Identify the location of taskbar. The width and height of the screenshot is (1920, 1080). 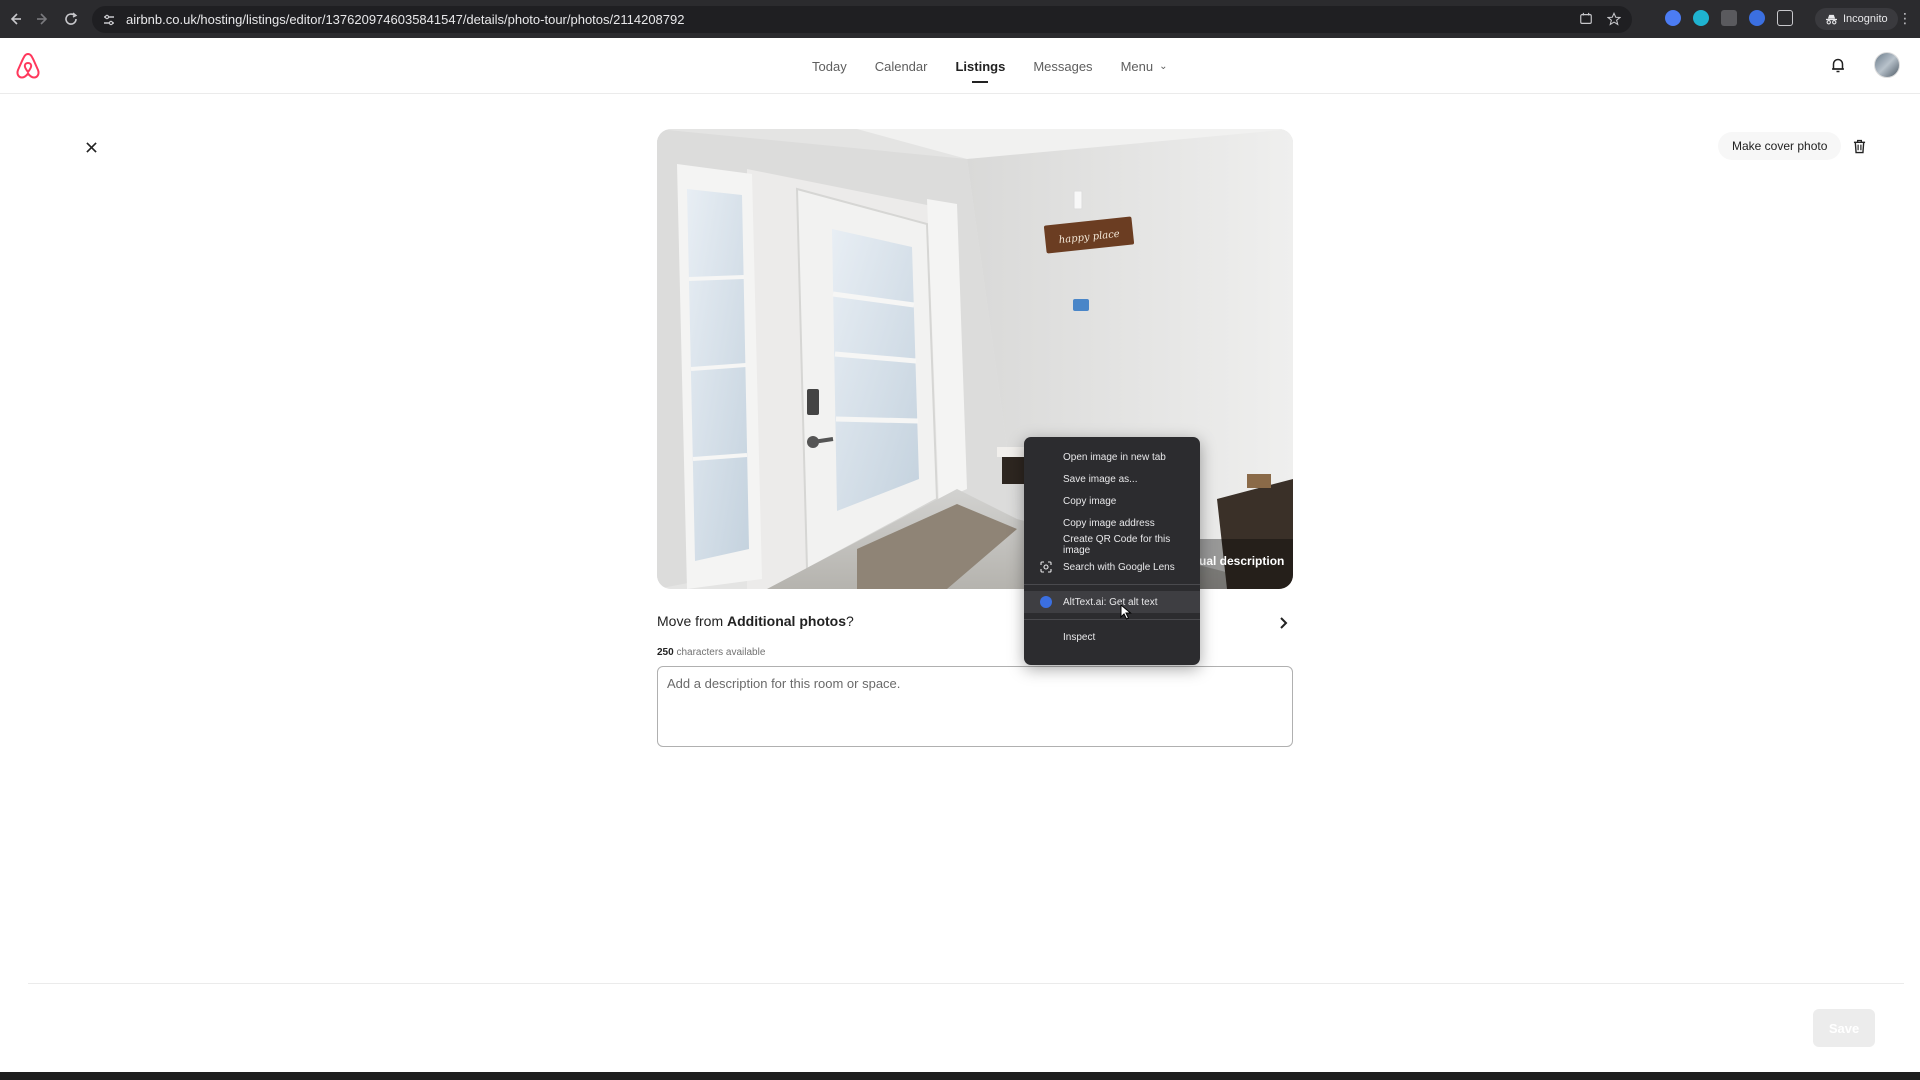
(960, 1076).